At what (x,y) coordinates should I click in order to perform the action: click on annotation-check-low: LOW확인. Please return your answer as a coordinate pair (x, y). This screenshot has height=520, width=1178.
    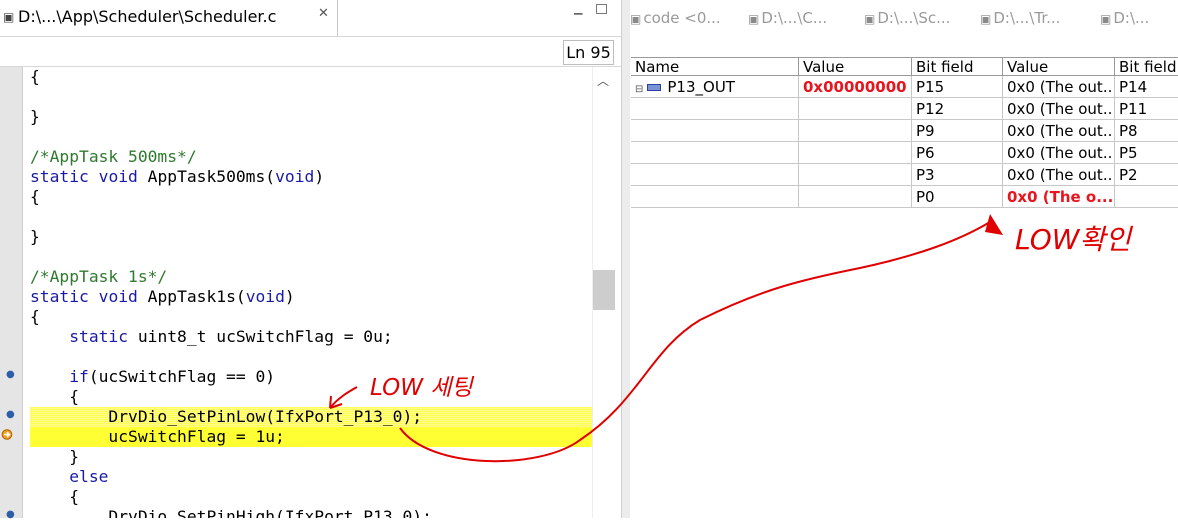
    Looking at the image, I should click on (1073, 239).